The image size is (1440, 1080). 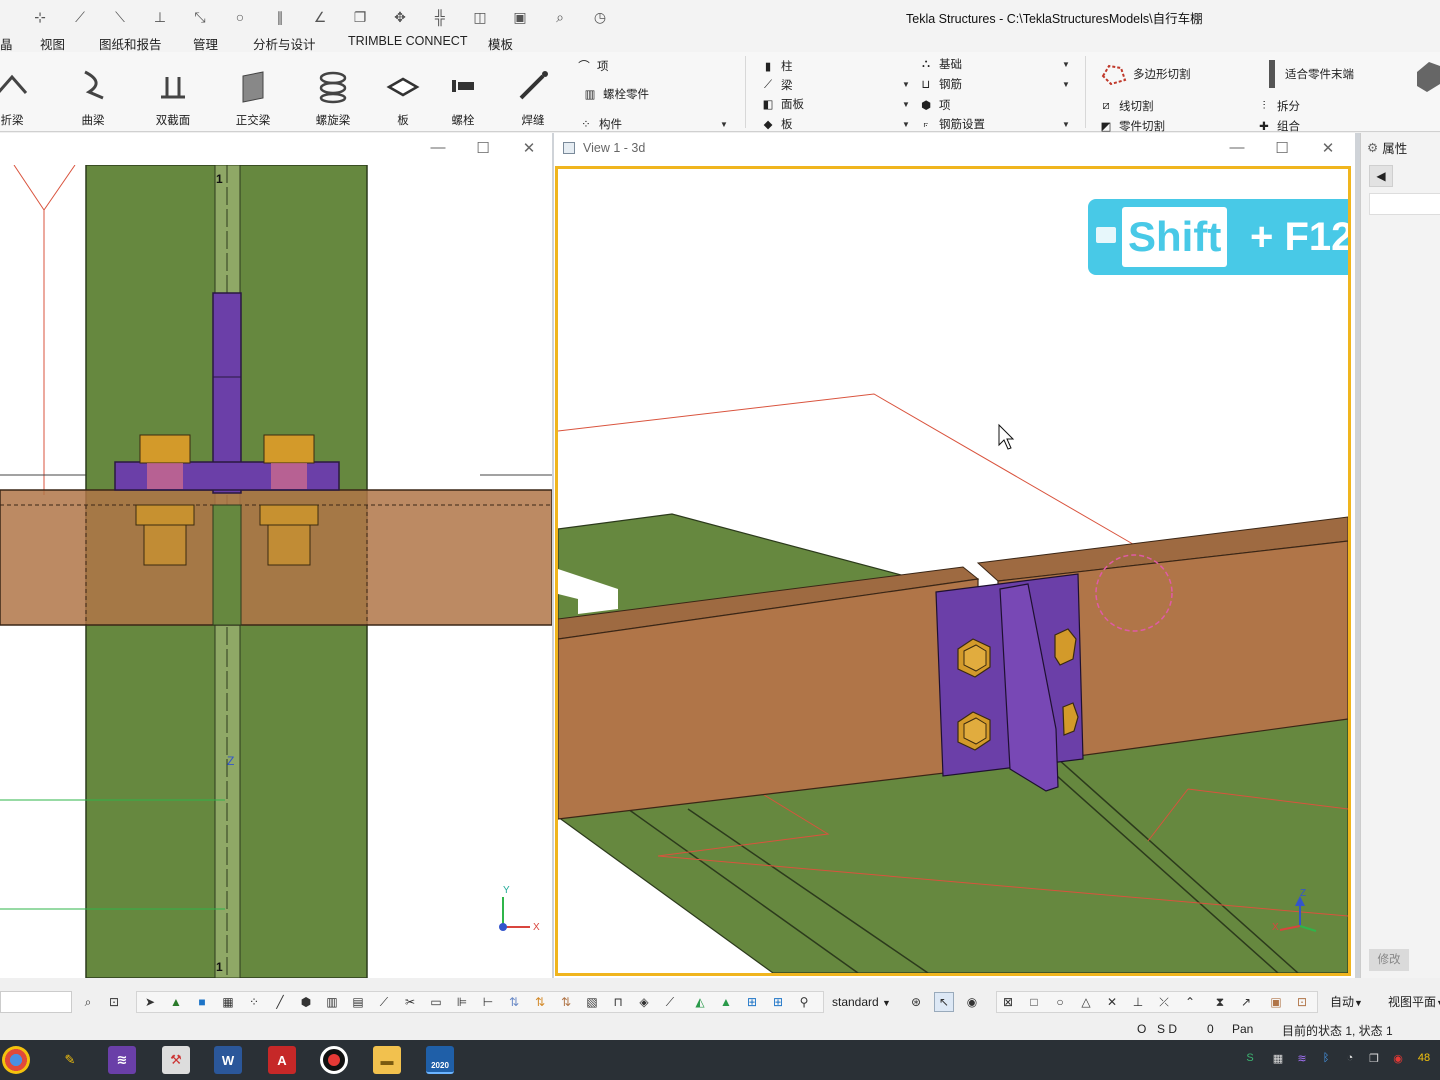 What do you see at coordinates (916, 1002) in the screenshot?
I see `display-filter-icon: ⊛` at bounding box center [916, 1002].